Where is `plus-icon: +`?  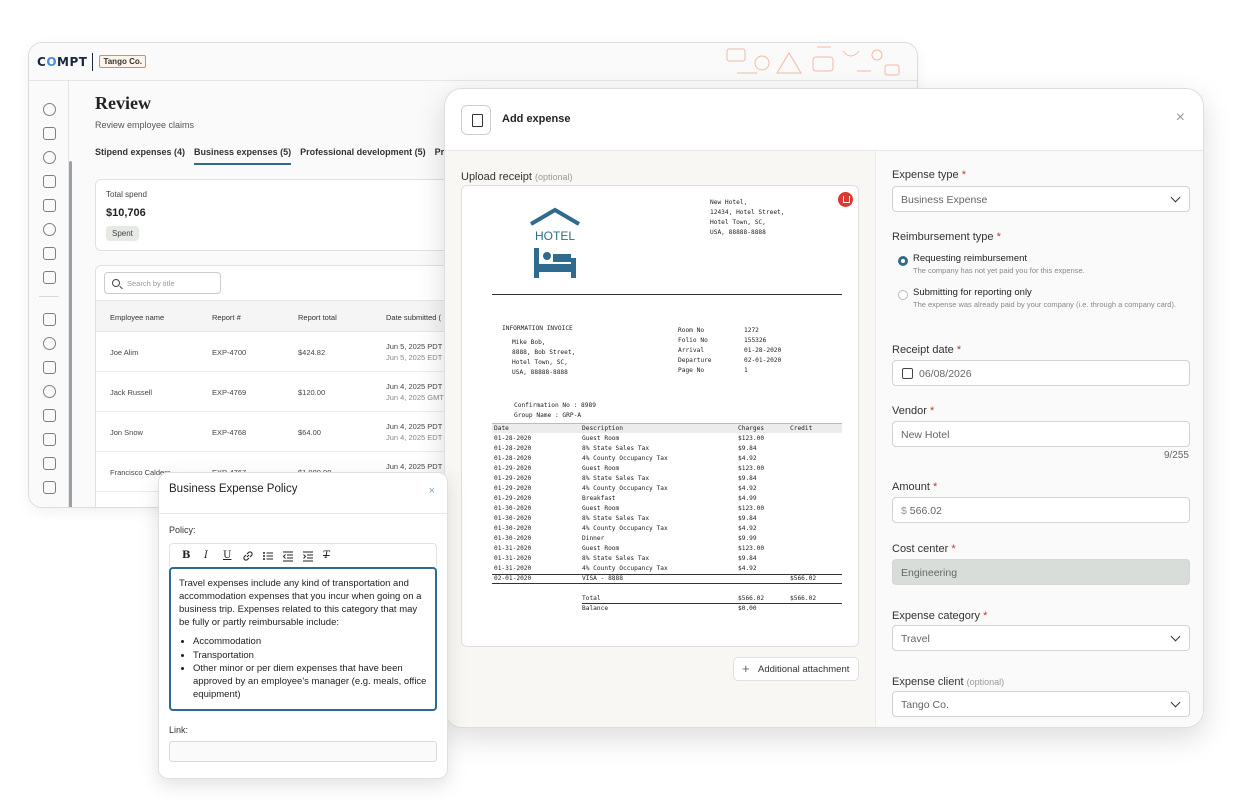
plus-icon: + is located at coordinates (746, 668).